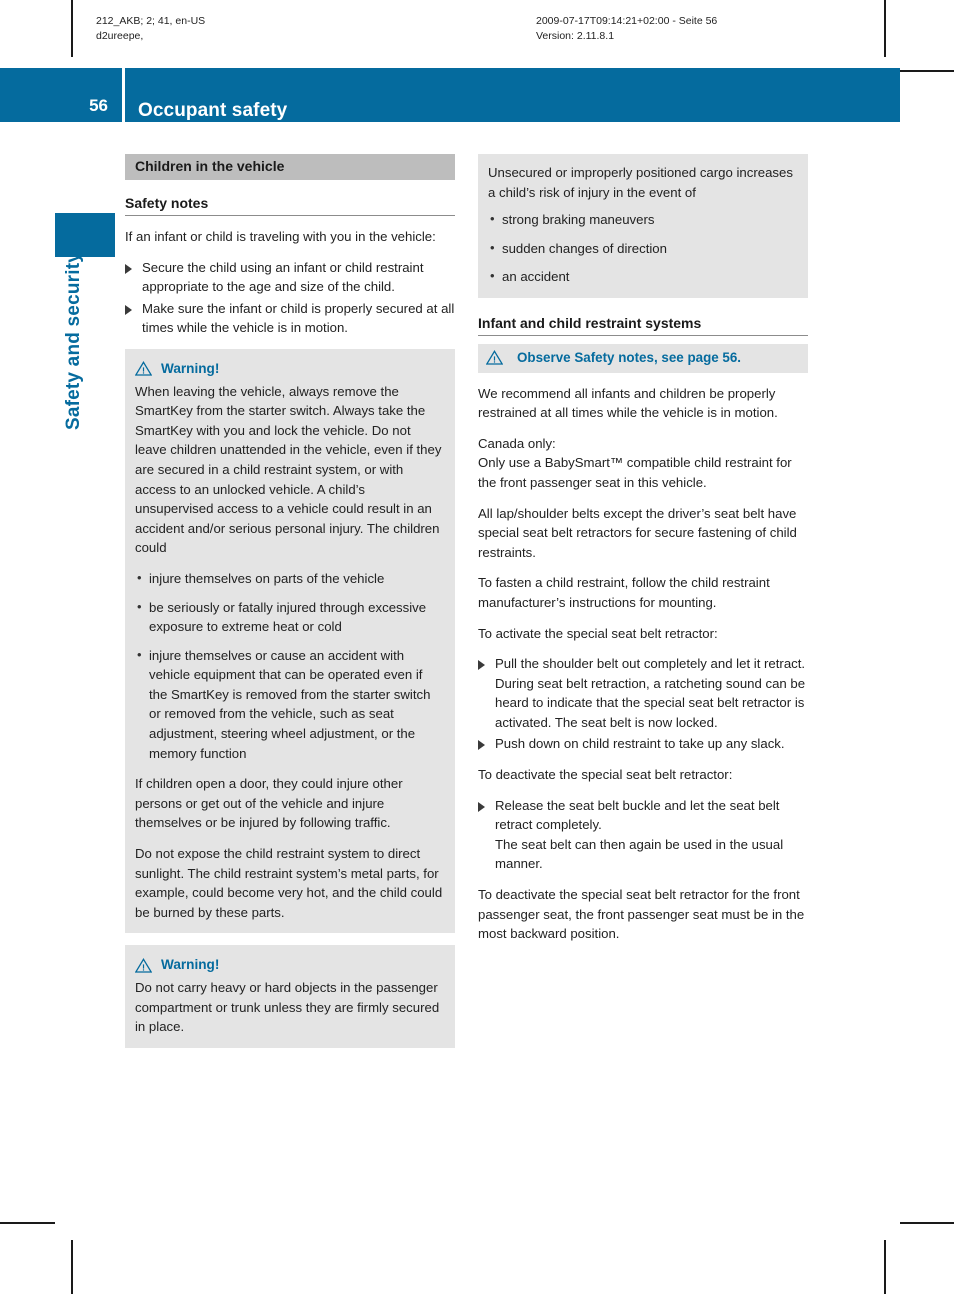 The height and width of the screenshot is (1294, 954). I want to click on section-heading-children-in-the-vehicle: Children in the vehicle, so click(290, 167).